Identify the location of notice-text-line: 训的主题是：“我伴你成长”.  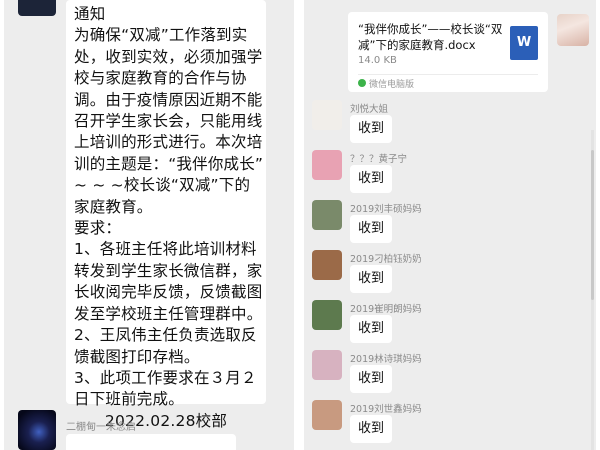
(169, 163).